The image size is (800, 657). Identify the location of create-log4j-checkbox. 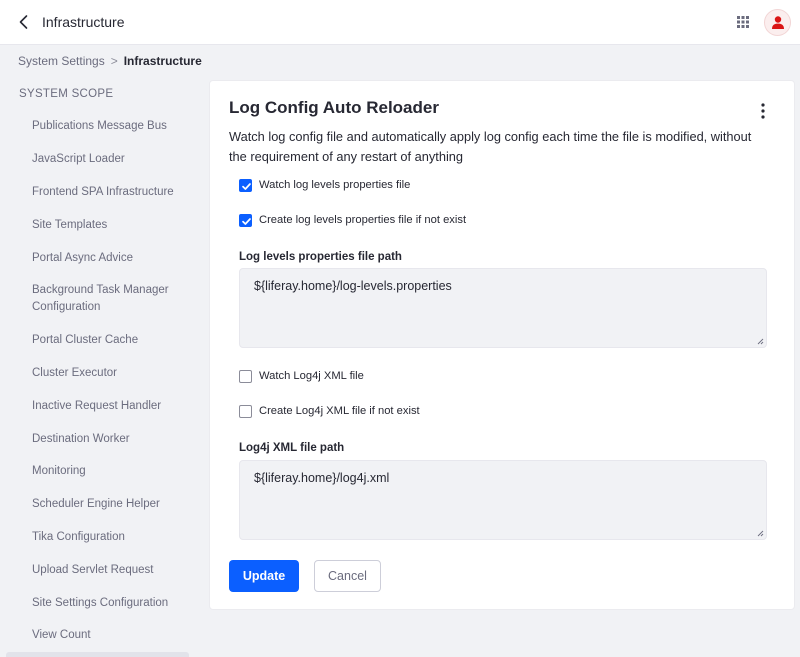
(245, 411).